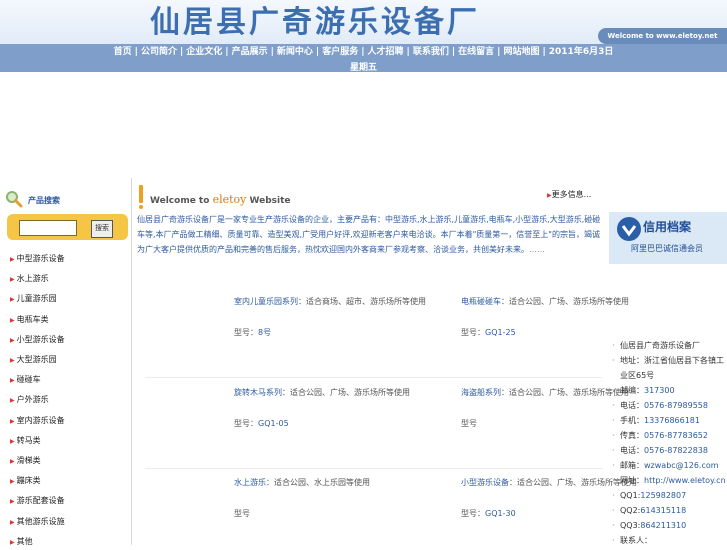 This screenshot has height=550, width=727. Describe the element at coordinates (180, 201) in the screenshot. I see `welcome-prefix: Welcome to` at that location.